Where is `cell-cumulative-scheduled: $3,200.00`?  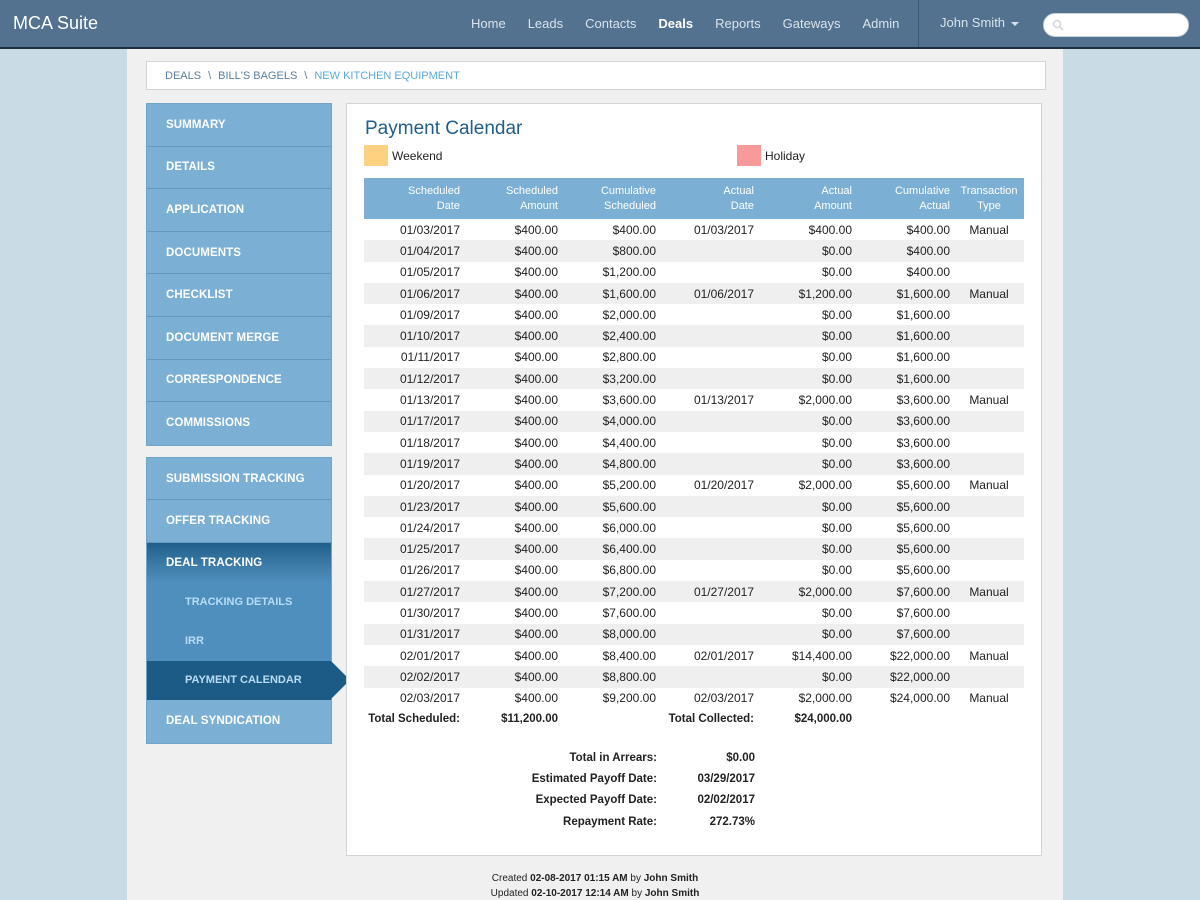 cell-cumulative-scheduled: $3,200.00 is located at coordinates (611, 379).